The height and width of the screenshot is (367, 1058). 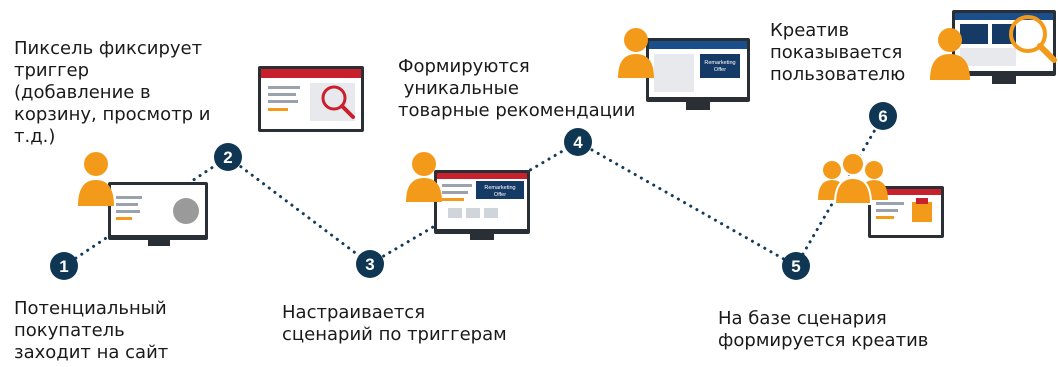 I want to click on step-3-label-line: Настраивается, so click(x=354, y=312).